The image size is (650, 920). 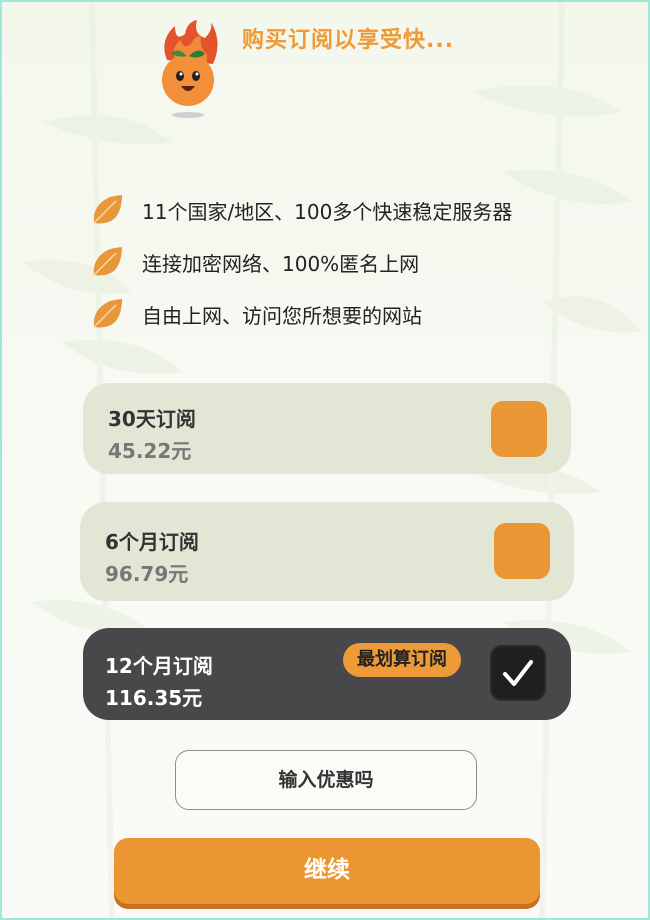 I want to click on plan-title: 12个月订阅, so click(x=159, y=666).